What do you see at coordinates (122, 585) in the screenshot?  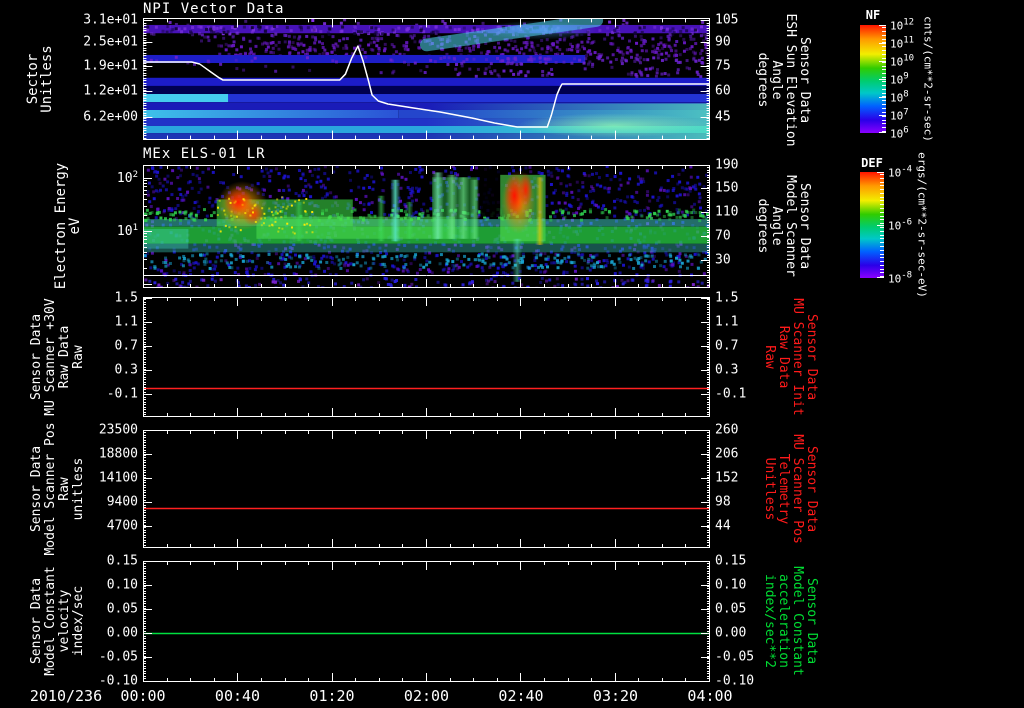 I see `model-constant-velocity-left-tick-label: 0.10` at bounding box center [122, 585].